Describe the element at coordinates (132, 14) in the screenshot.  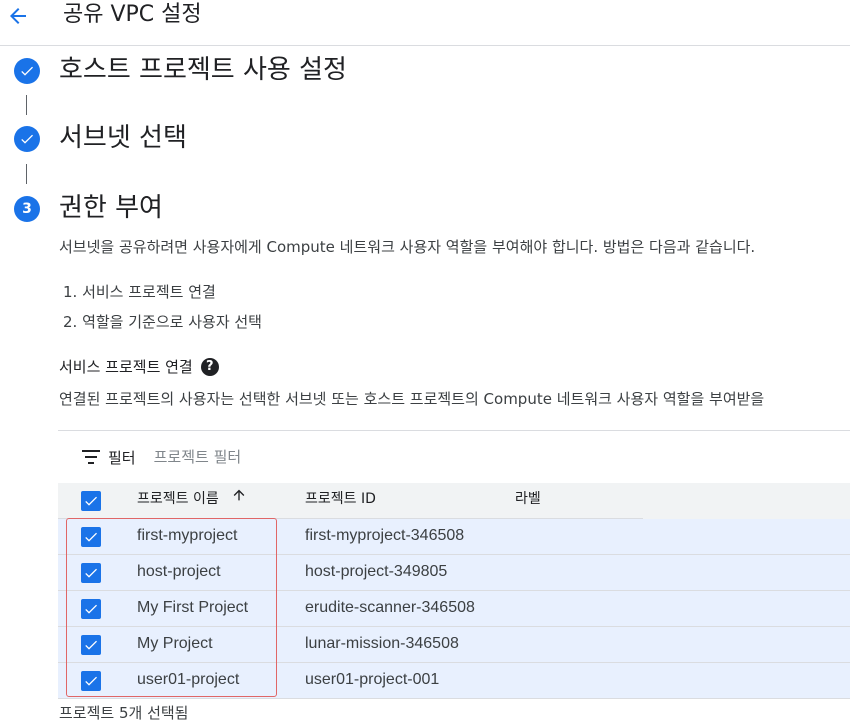
I see `page-title: 공유 VPC 설정` at that location.